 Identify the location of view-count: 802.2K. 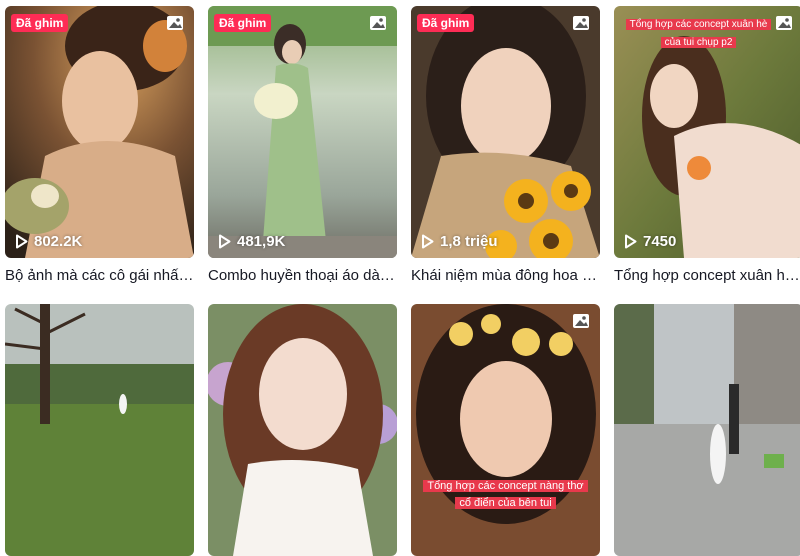
(48, 241).